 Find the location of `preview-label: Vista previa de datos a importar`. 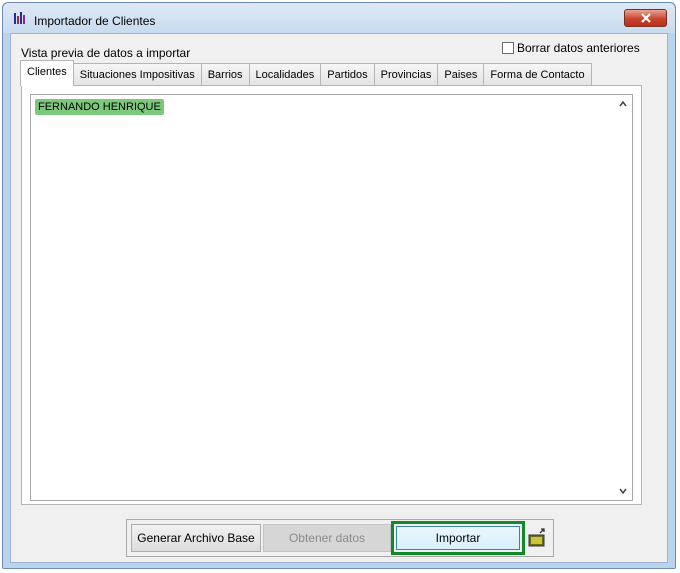

preview-label: Vista previa de datos a importar is located at coordinates (106, 53).